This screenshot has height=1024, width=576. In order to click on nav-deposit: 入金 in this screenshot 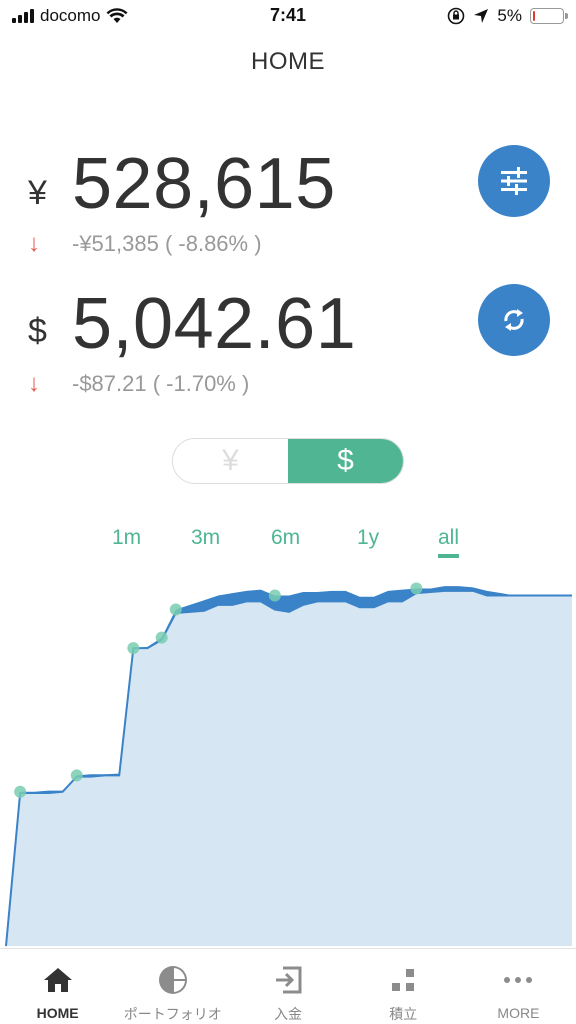, I will do `click(287, 986)`.